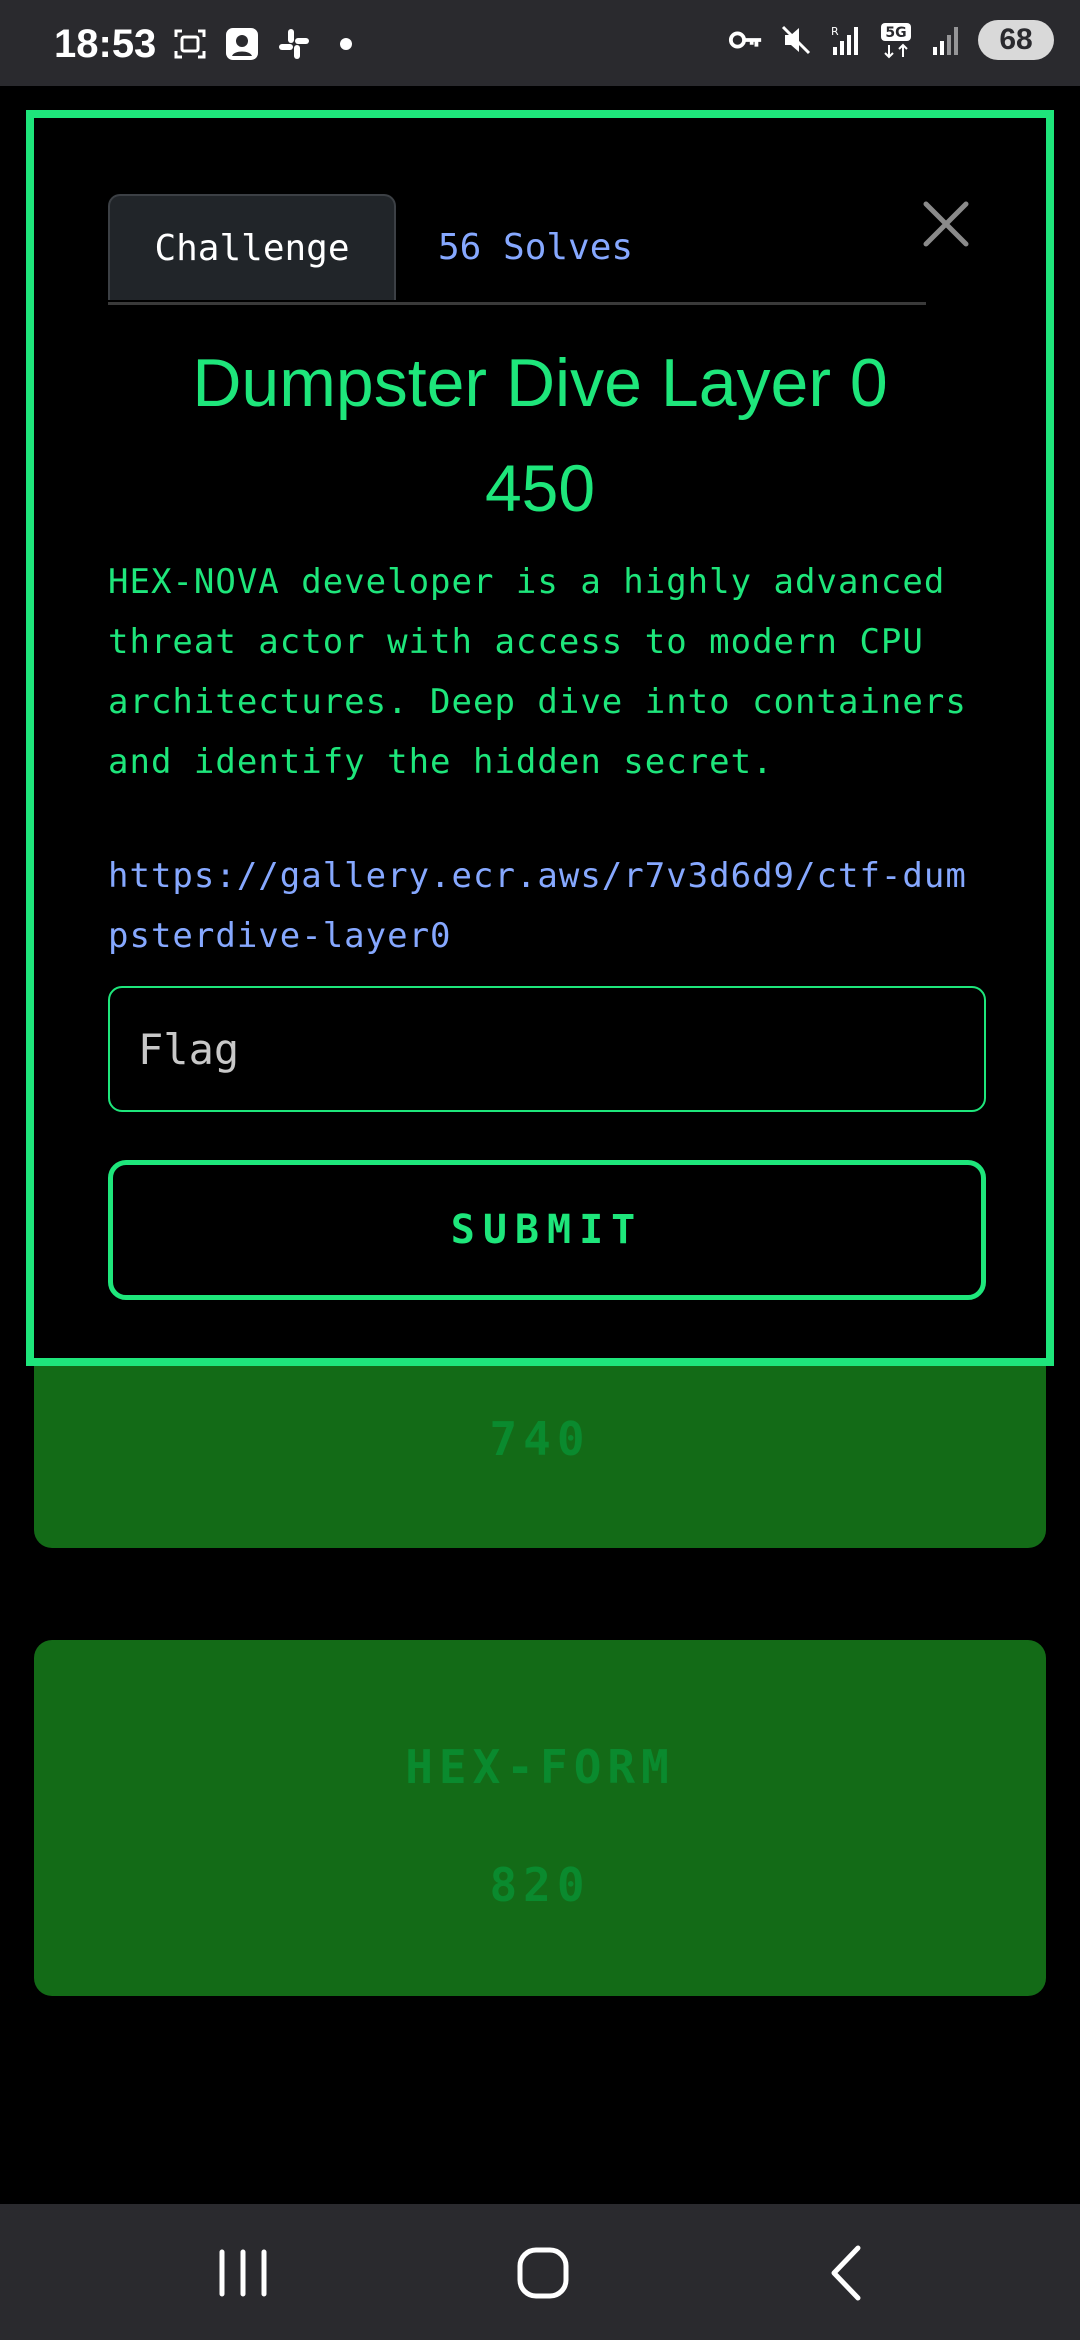 This screenshot has width=1080, height=2340. Describe the element at coordinates (540, 1885) in the screenshot. I see `challenge-card-points: 820` at that location.